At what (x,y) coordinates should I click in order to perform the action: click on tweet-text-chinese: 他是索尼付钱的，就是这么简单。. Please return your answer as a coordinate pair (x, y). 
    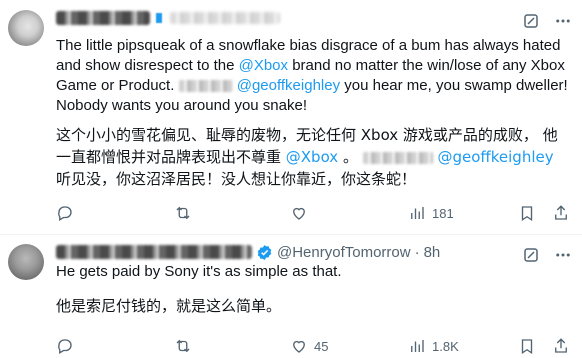
    Looking at the image, I should click on (169, 306).